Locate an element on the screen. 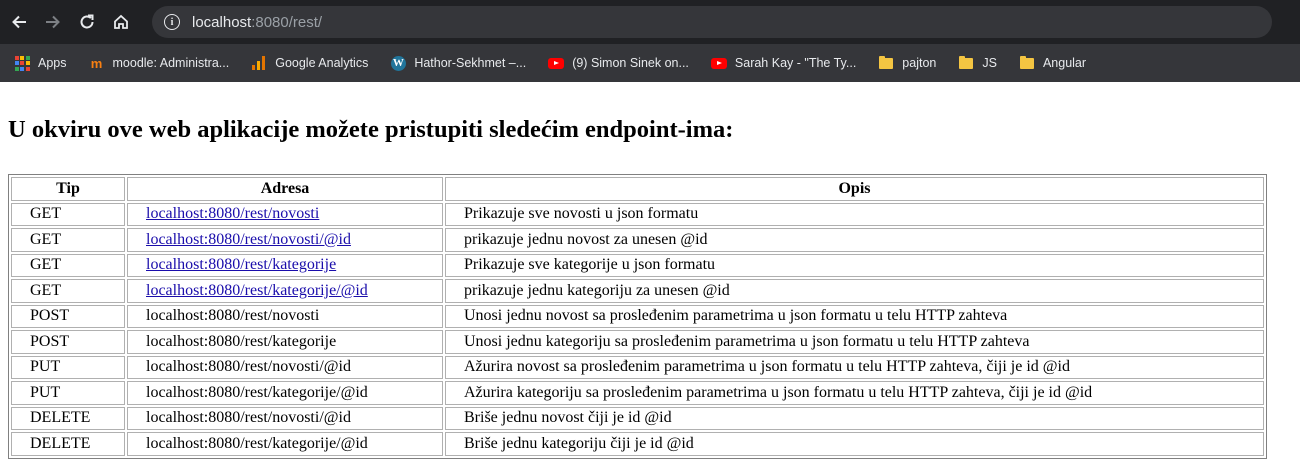 This screenshot has width=1300, height=473. cell-opis: Prikazuje sve kategorije u json formatu is located at coordinates (854, 265).